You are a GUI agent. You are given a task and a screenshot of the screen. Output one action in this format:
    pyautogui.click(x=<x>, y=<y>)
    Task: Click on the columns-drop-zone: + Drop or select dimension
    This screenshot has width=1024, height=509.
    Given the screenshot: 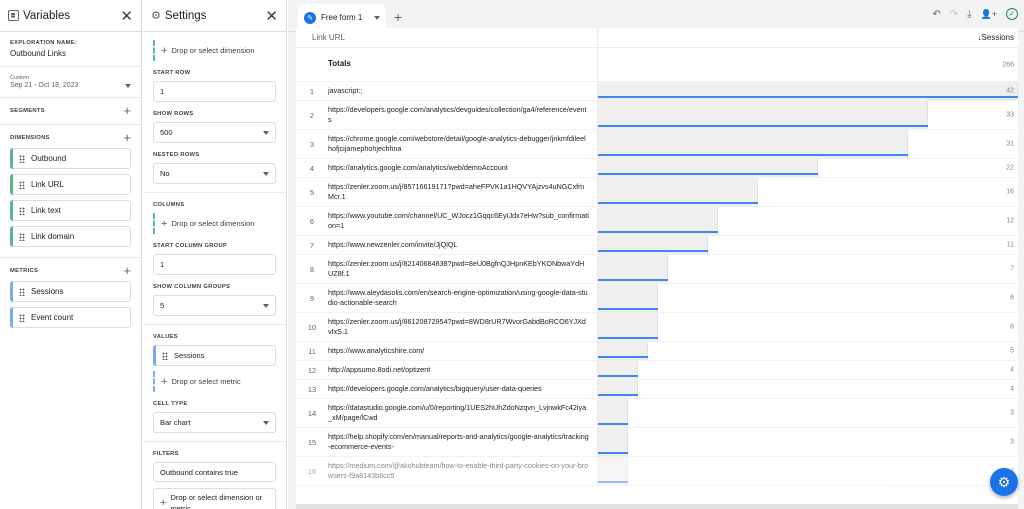 What is the action you would take?
    pyautogui.click(x=214, y=223)
    